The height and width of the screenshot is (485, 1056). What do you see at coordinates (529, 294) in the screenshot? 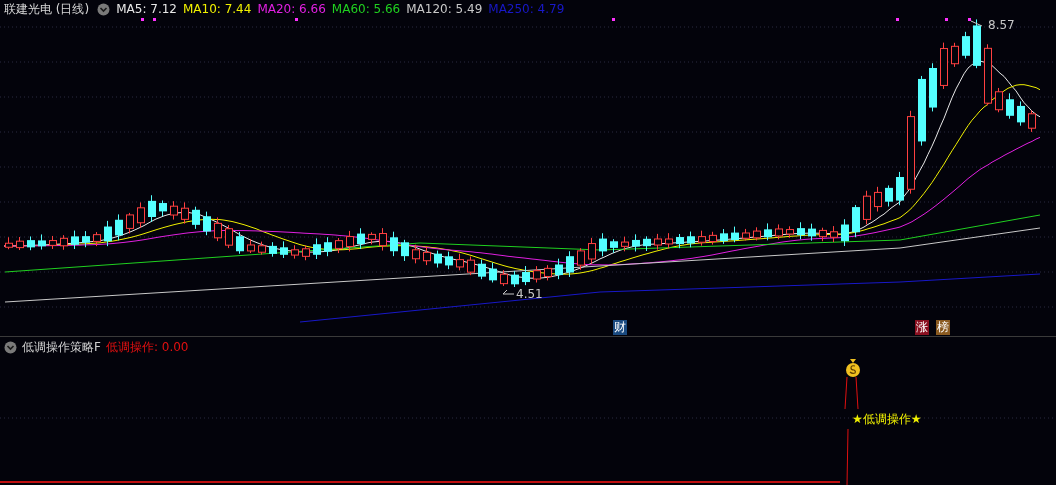
I see `low-price-label: 4.51` at bounding box center [529, 294].